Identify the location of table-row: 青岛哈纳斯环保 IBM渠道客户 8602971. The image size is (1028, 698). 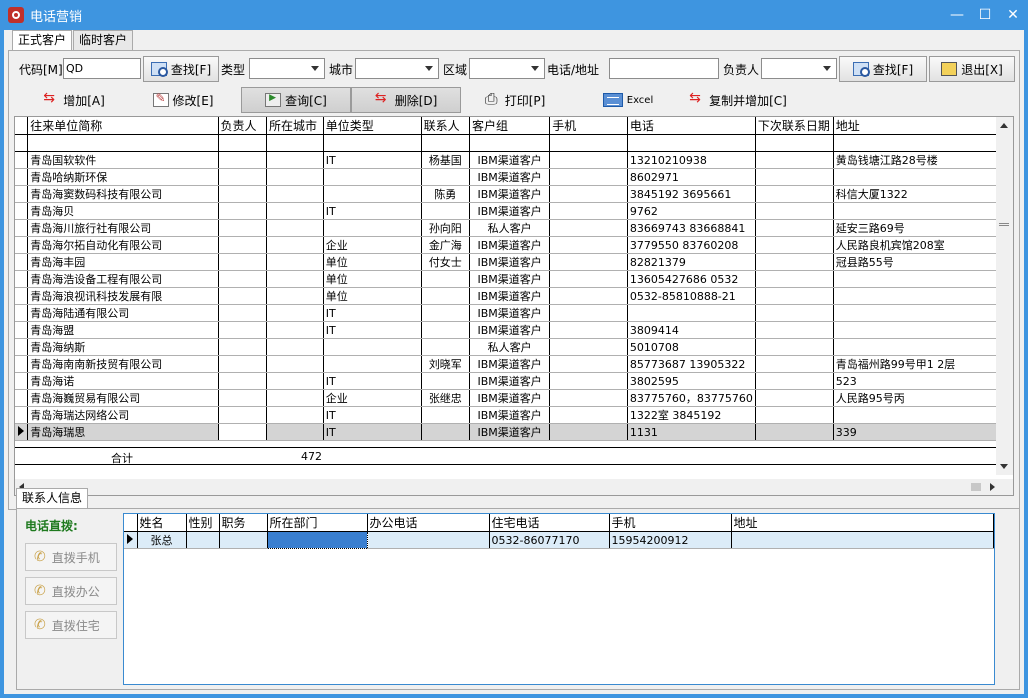
(514, 177).